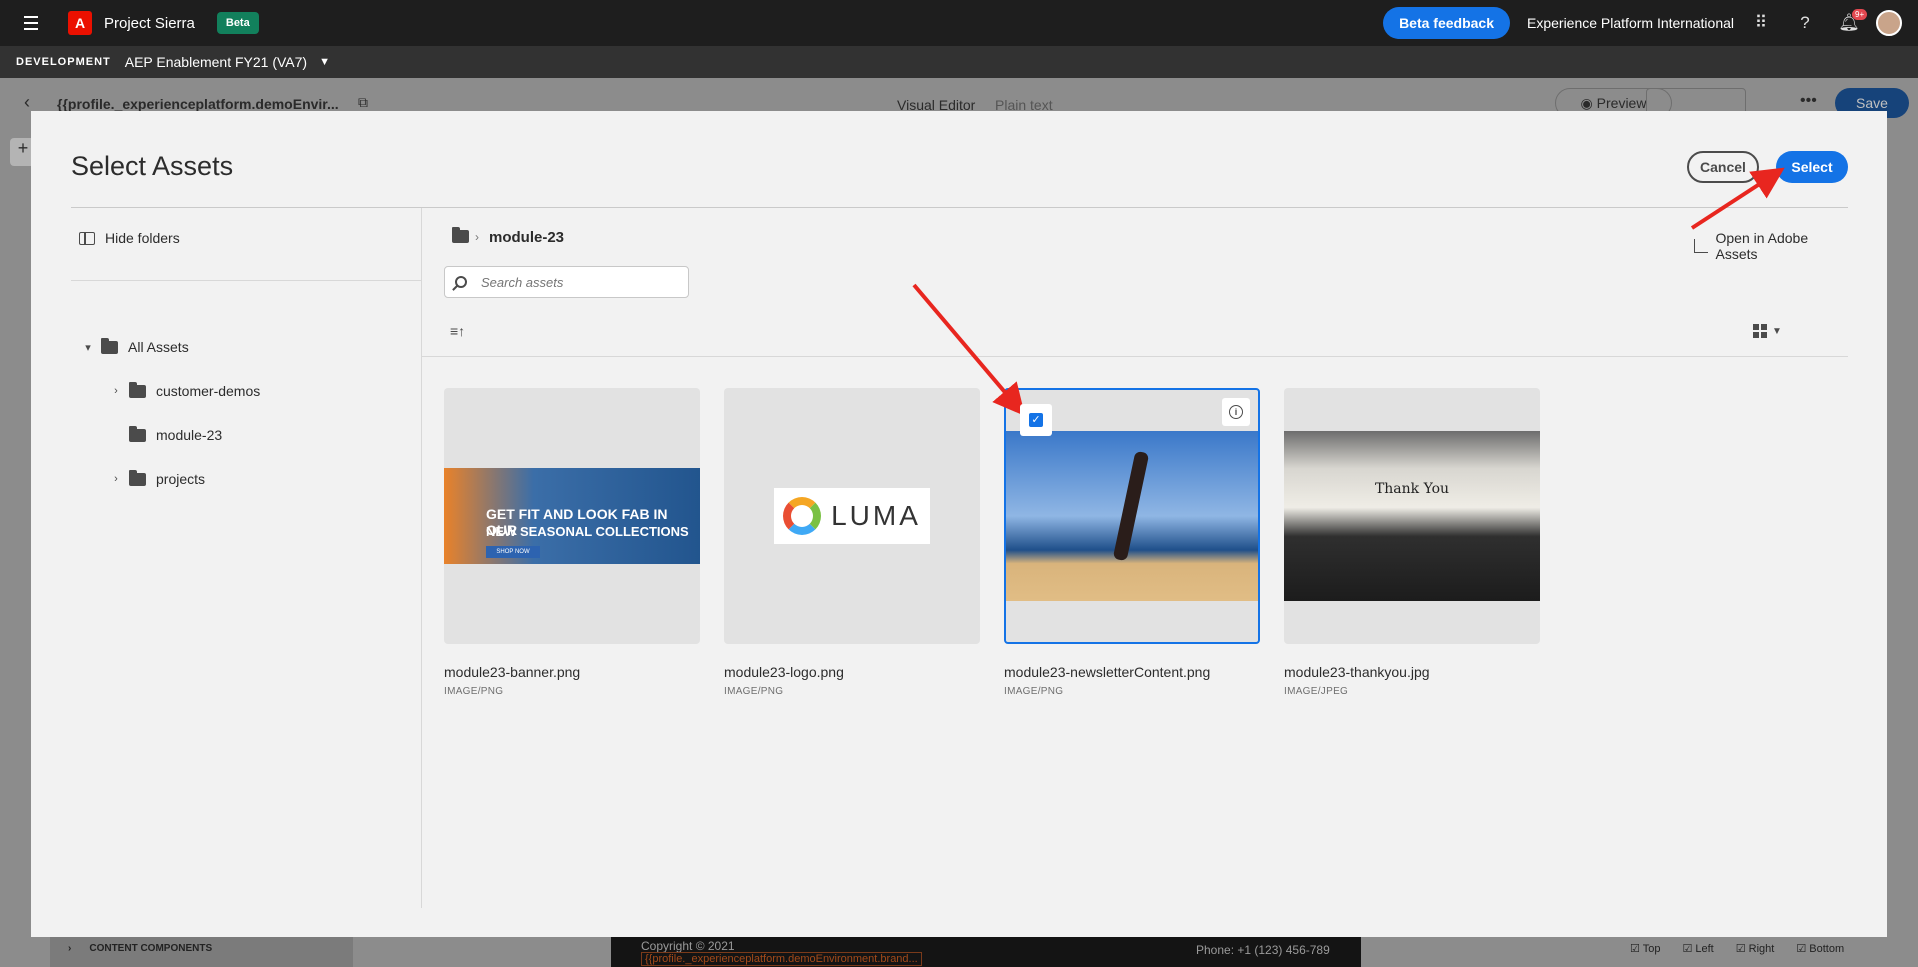 Image resolution: width=1918 pixels, height=967 pixels. Describe the element at coordinates (181, 479) in the screenshot. I see `tree-item-label: projects` at that location.